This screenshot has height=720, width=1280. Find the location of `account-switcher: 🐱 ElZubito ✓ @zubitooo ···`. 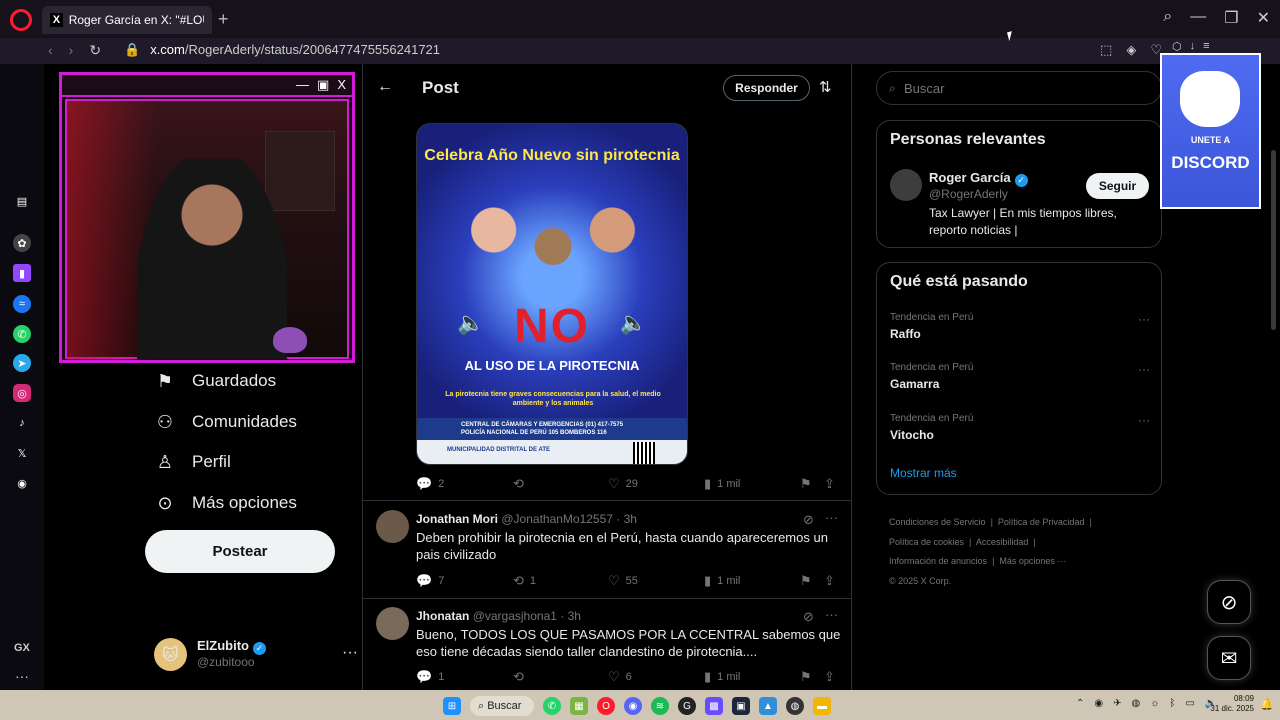

account-switcher: 🐱 ElZubito ✓ @zubitooo ··· is located at coordinates (256, 656).